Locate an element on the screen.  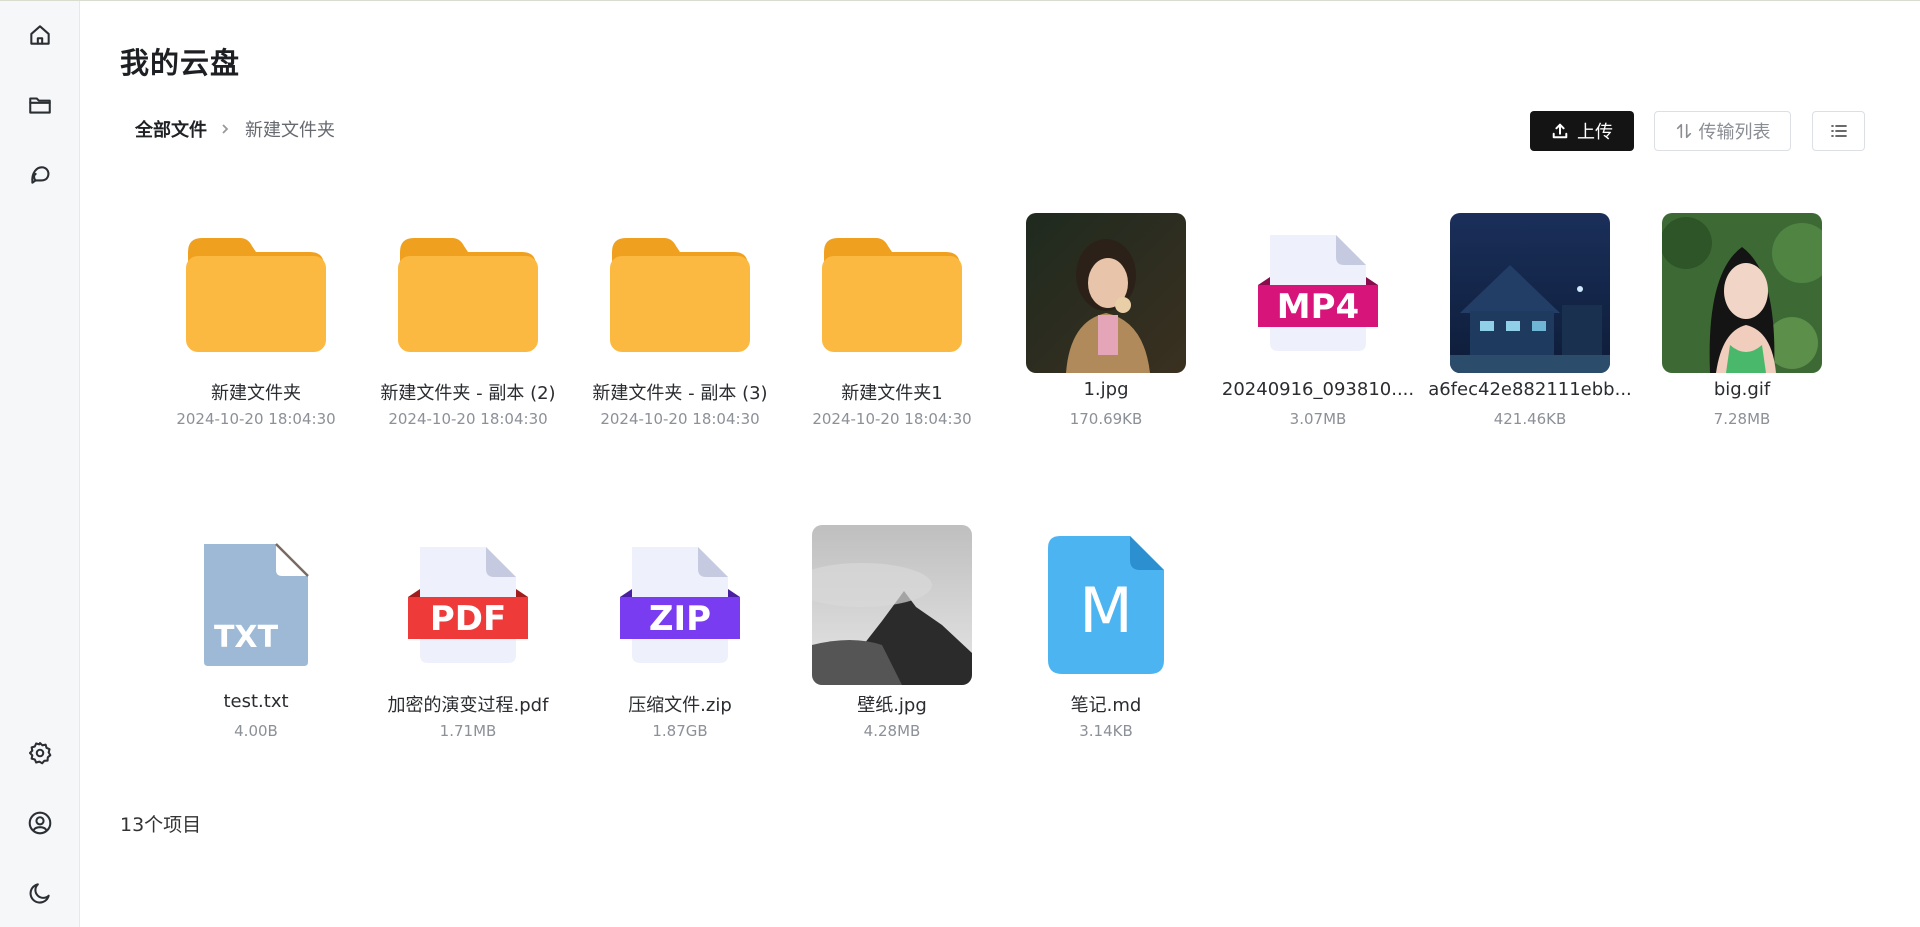
sidebar-item-profile is located at coordinates (40, 823).